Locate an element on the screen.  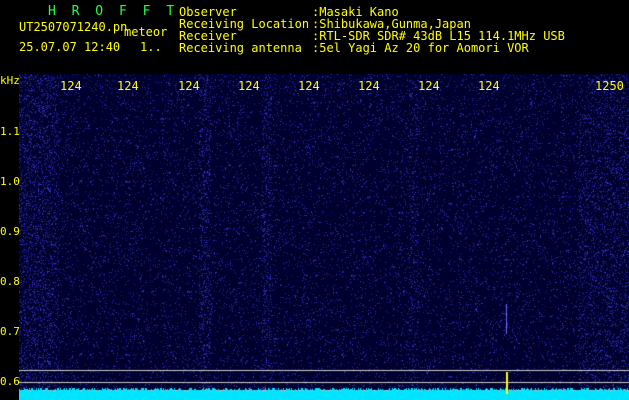
file-tag: meteor is located at coordinates (146, 32).